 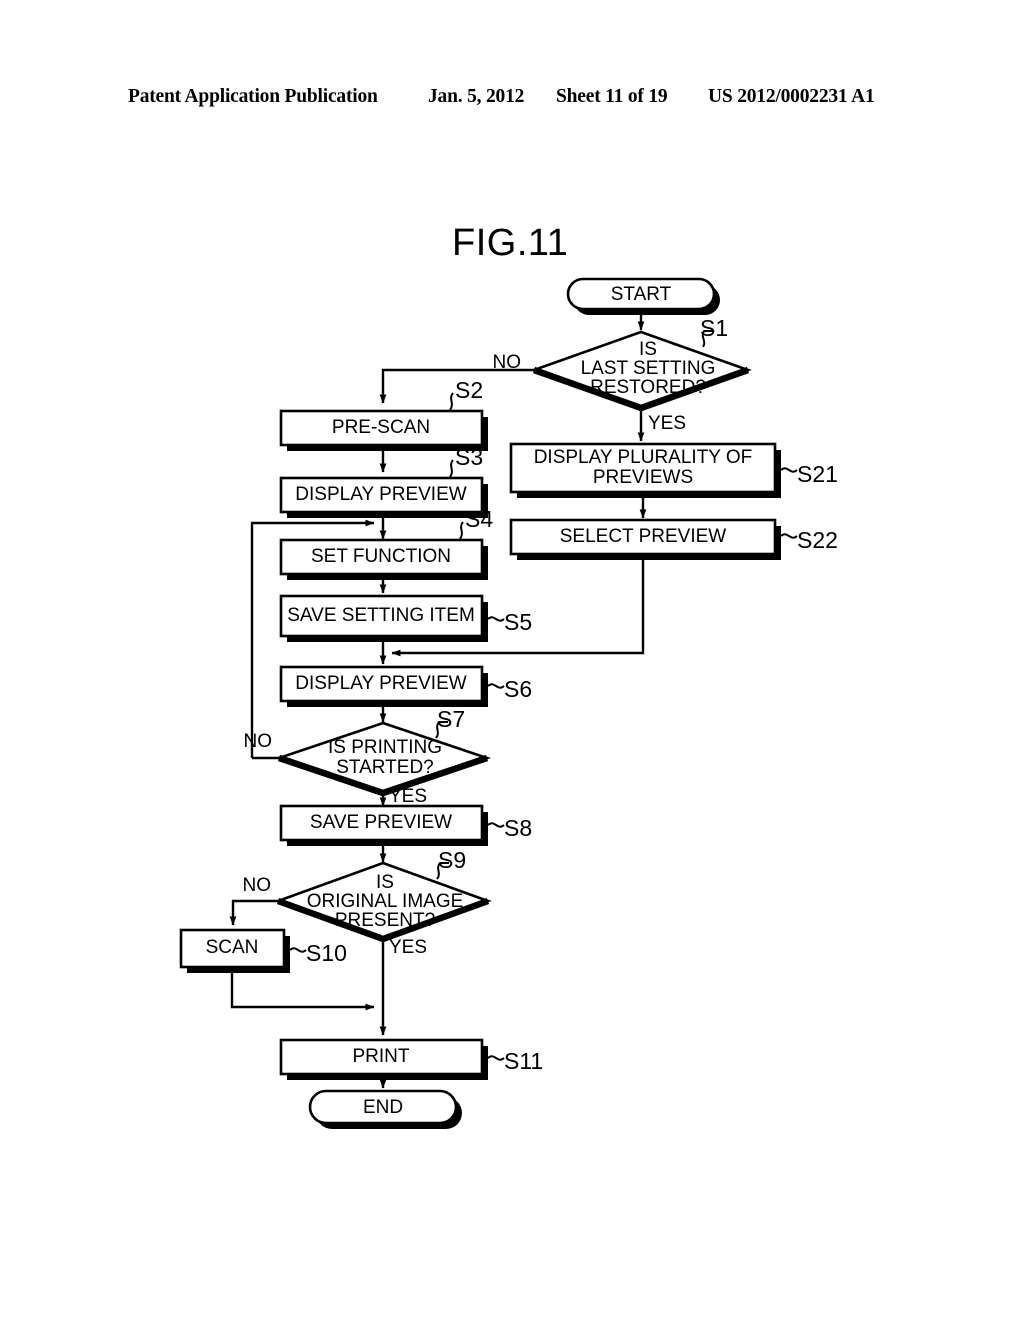 I want to click on node-end: END, so click(x=385, y=1109).